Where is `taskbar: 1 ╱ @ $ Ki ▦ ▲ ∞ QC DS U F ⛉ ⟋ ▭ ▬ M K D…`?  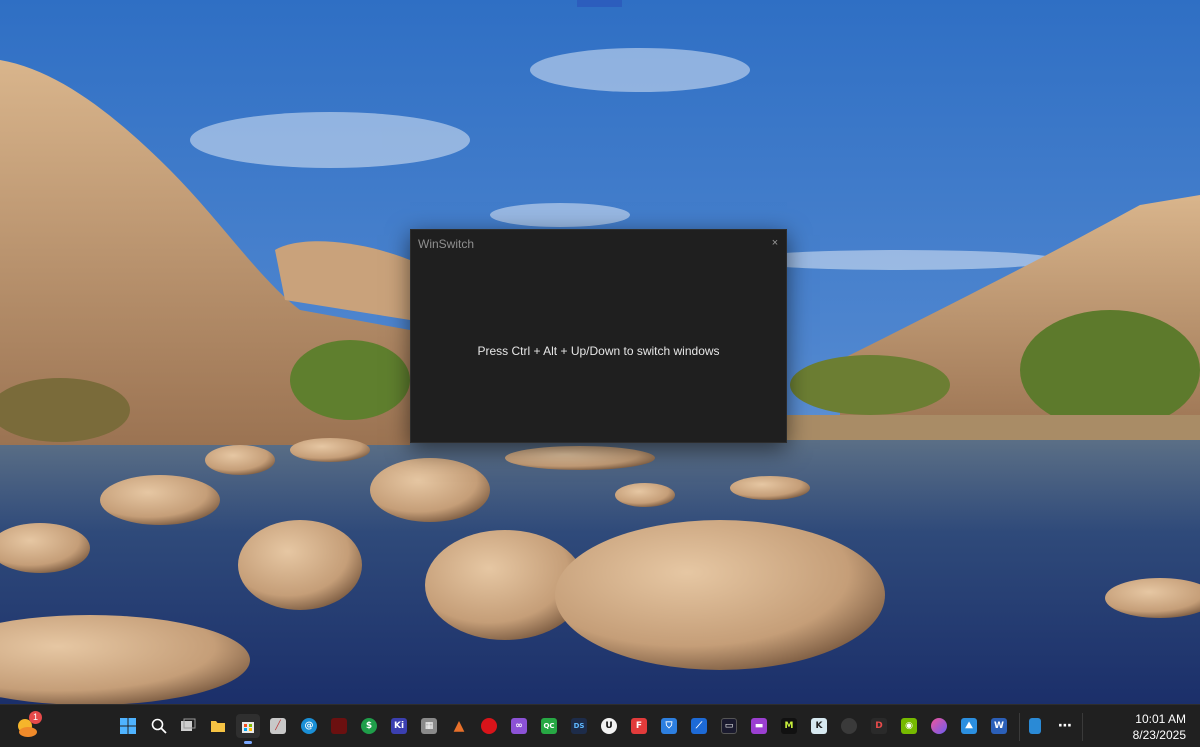 taskbar: 1 ╱ @ $ Ki ▦ ▲ ∞ QC DS U F ⛉ ⟋ ▭ ▬ M K D… is located at coordinates (600, 725).